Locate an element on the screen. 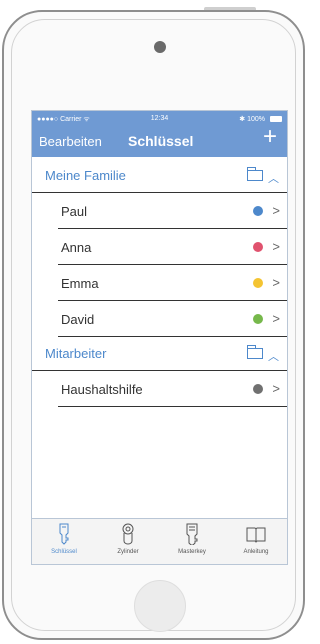 The width and height of the screenshot is (320, 644). key-name: Paul is located at coordinates (74, 211).